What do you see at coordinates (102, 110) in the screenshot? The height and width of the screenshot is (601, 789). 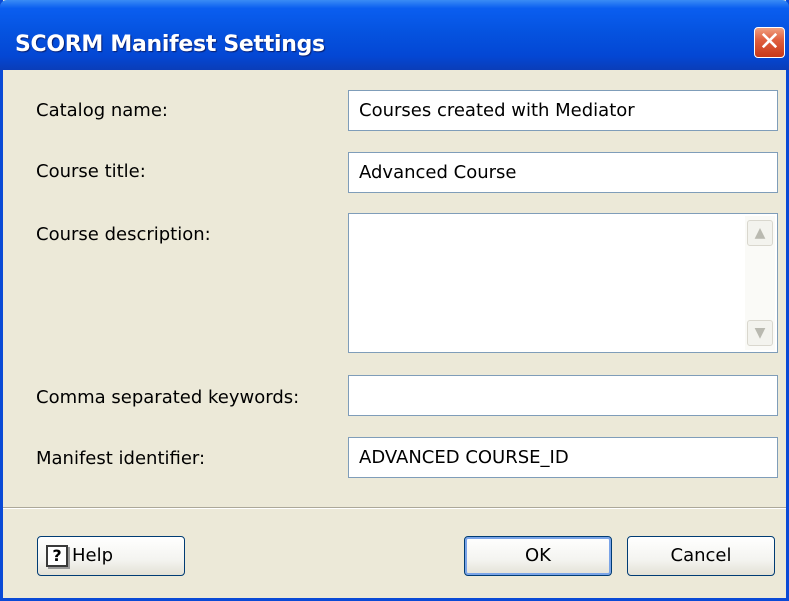 I see `catalog-name-label: Catalog name:` at bounding box center [102, 110].